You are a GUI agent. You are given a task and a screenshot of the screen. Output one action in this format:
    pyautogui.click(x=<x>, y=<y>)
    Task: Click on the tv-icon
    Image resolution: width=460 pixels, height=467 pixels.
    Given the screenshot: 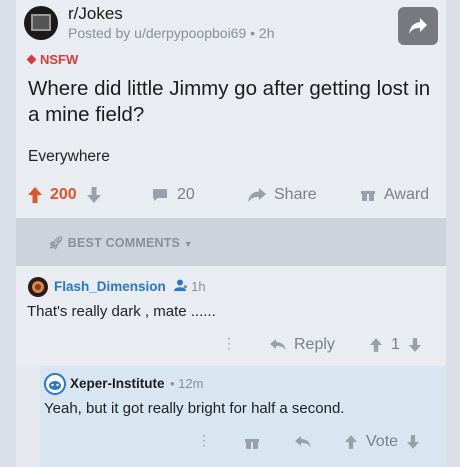 What is the action you would take?
    pyautogui.click(x=41, y=22)
    